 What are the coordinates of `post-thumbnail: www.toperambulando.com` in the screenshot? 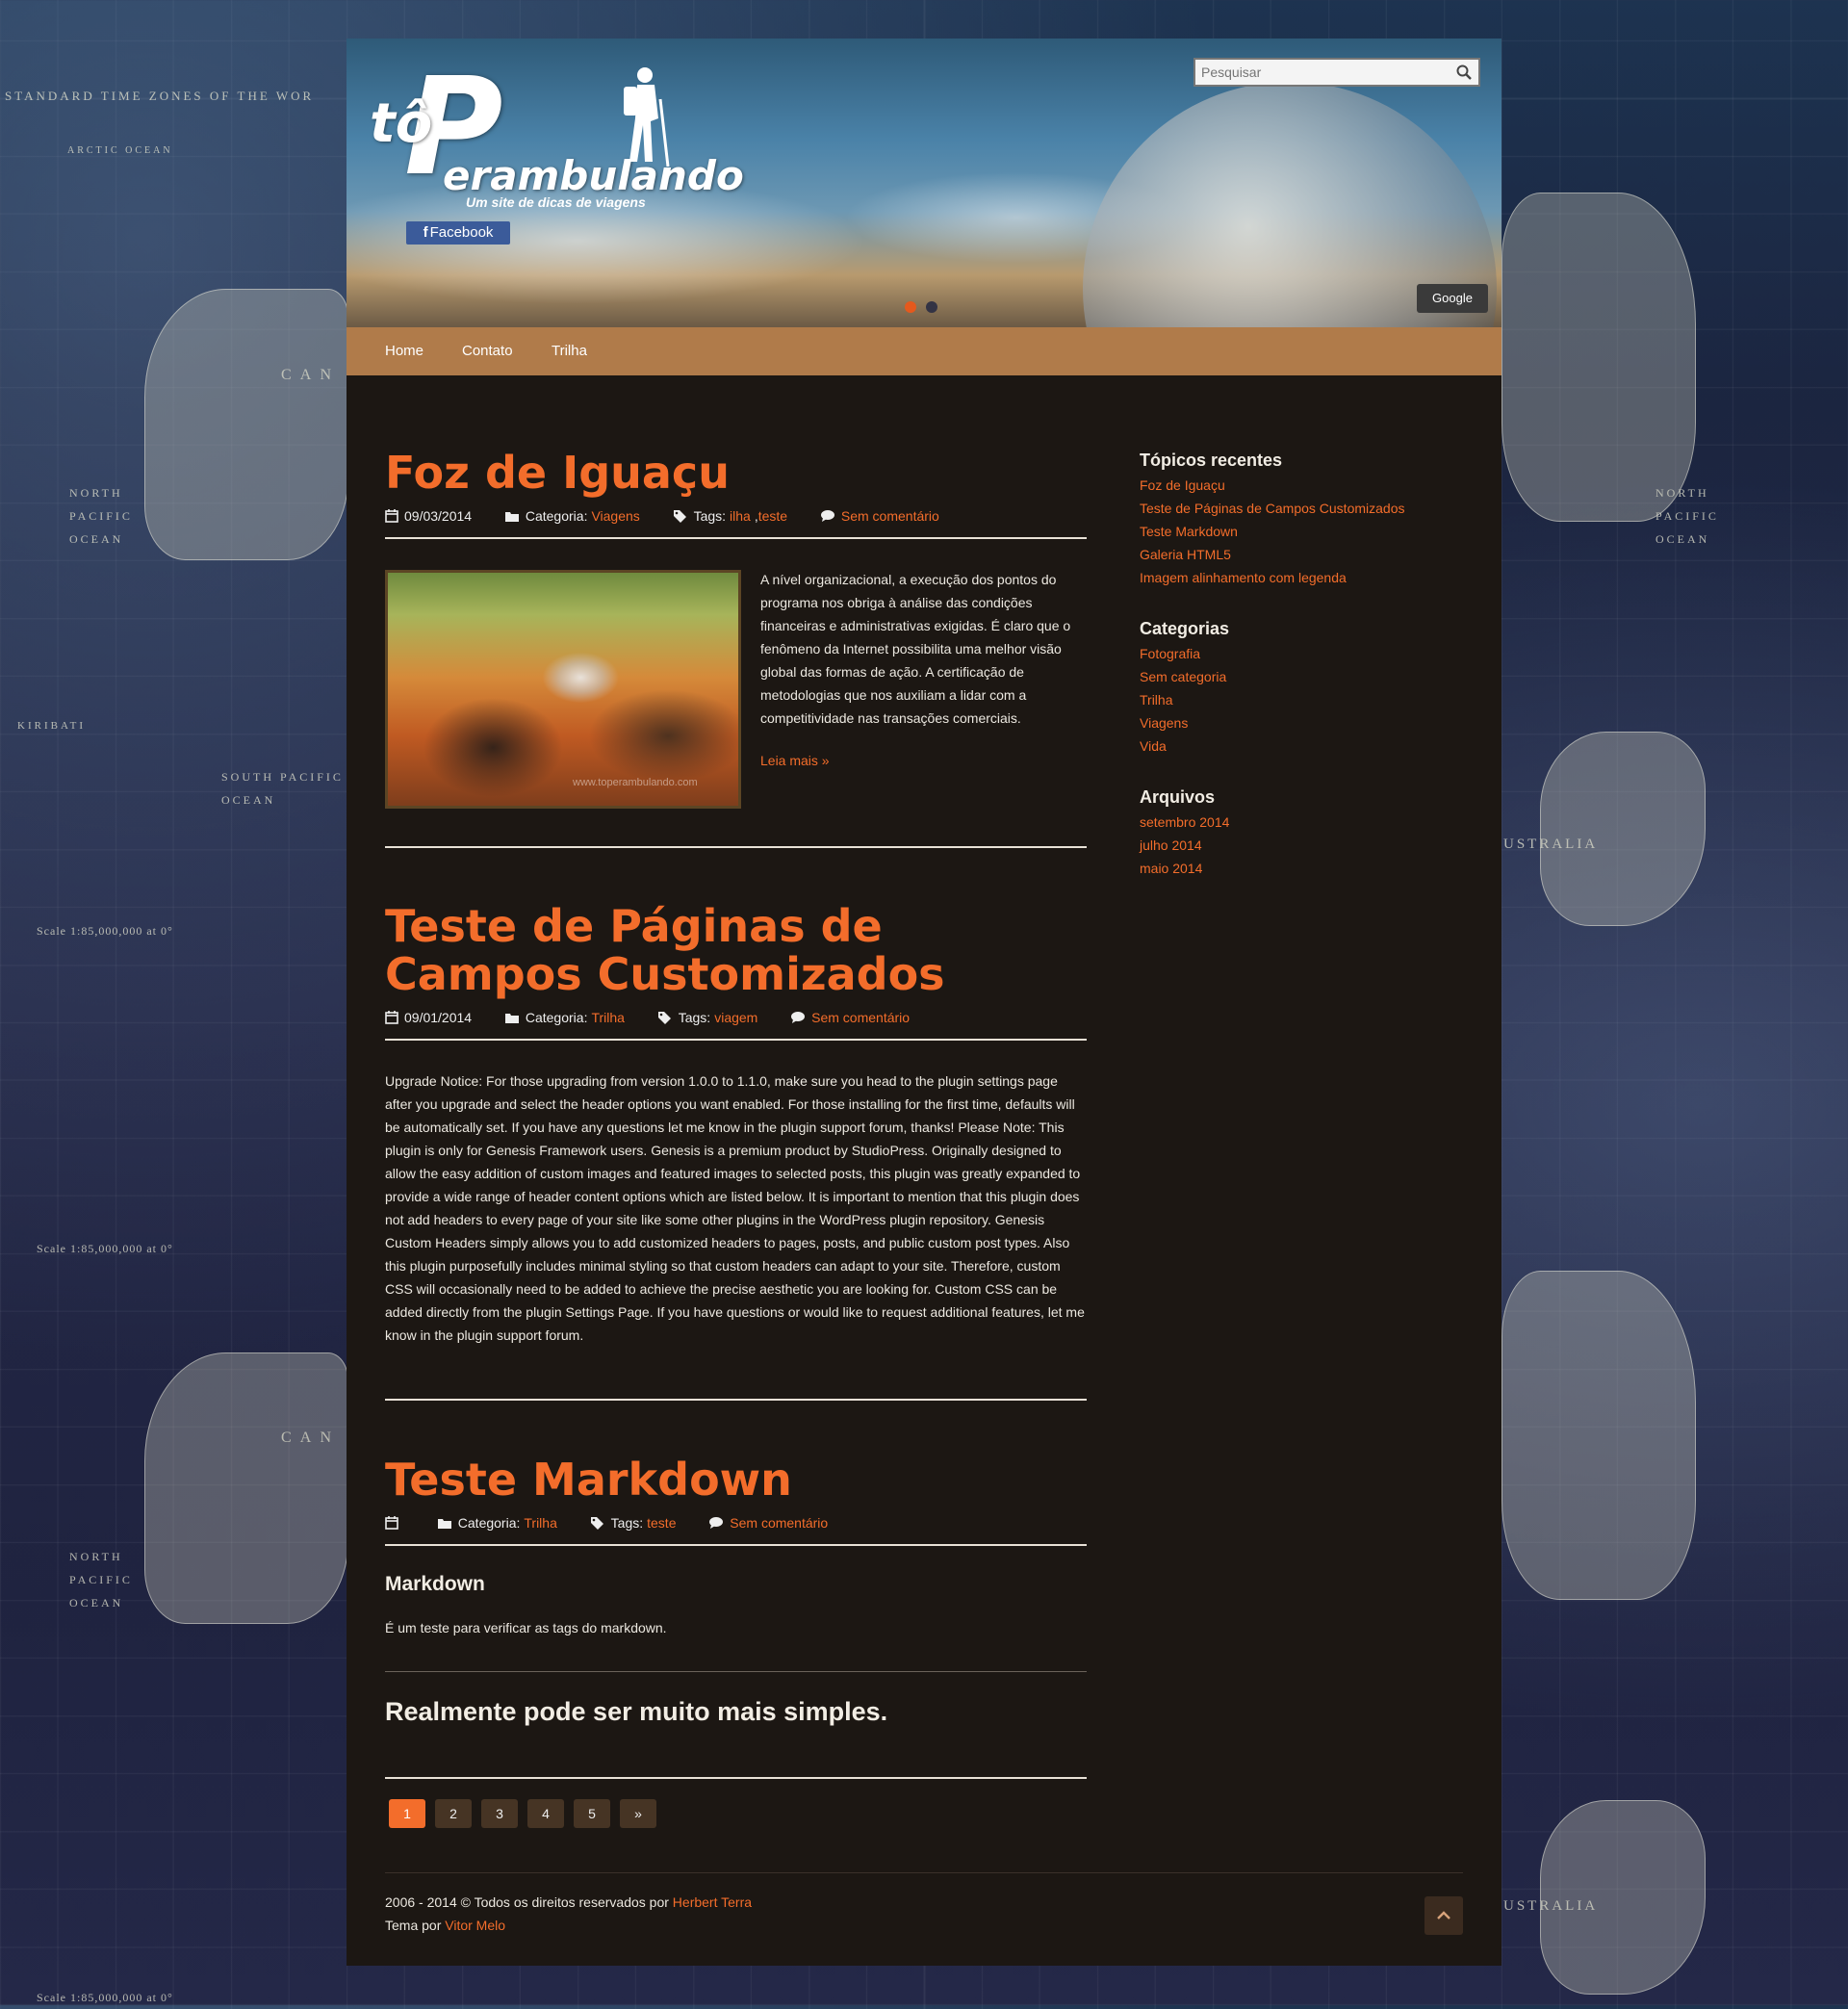 It's located at (563, 689).